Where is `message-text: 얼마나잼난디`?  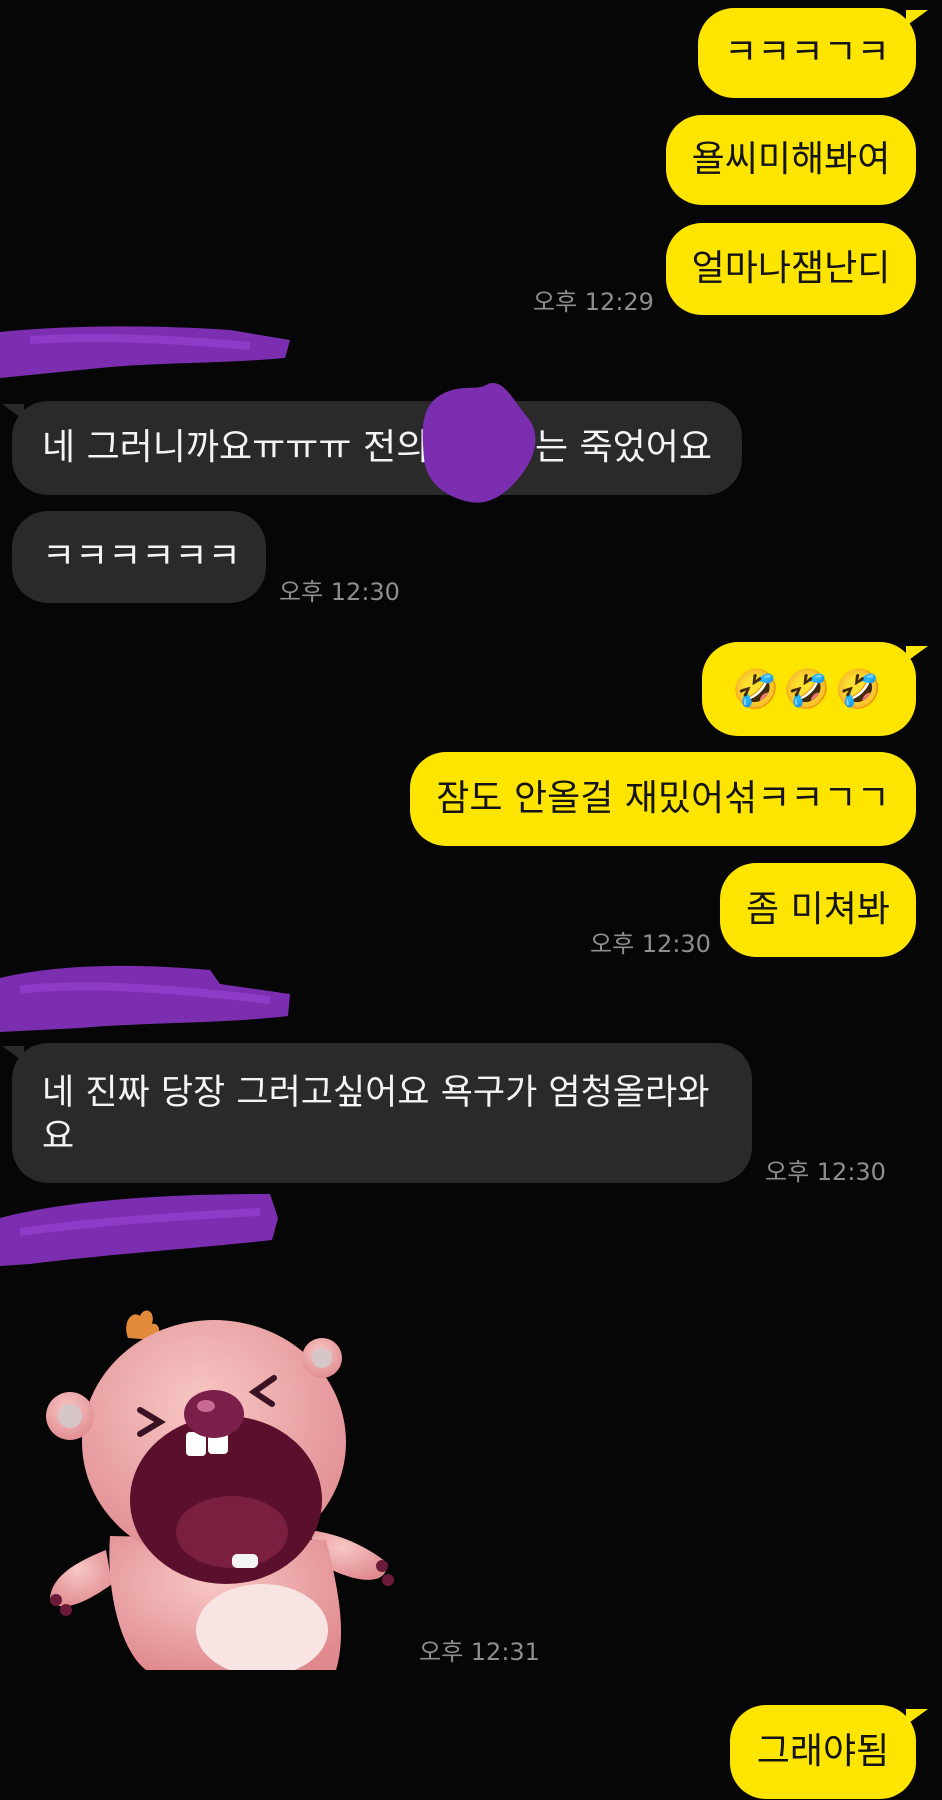 message-text: 얼마나잼난디 is located at coordinates (791, 268).